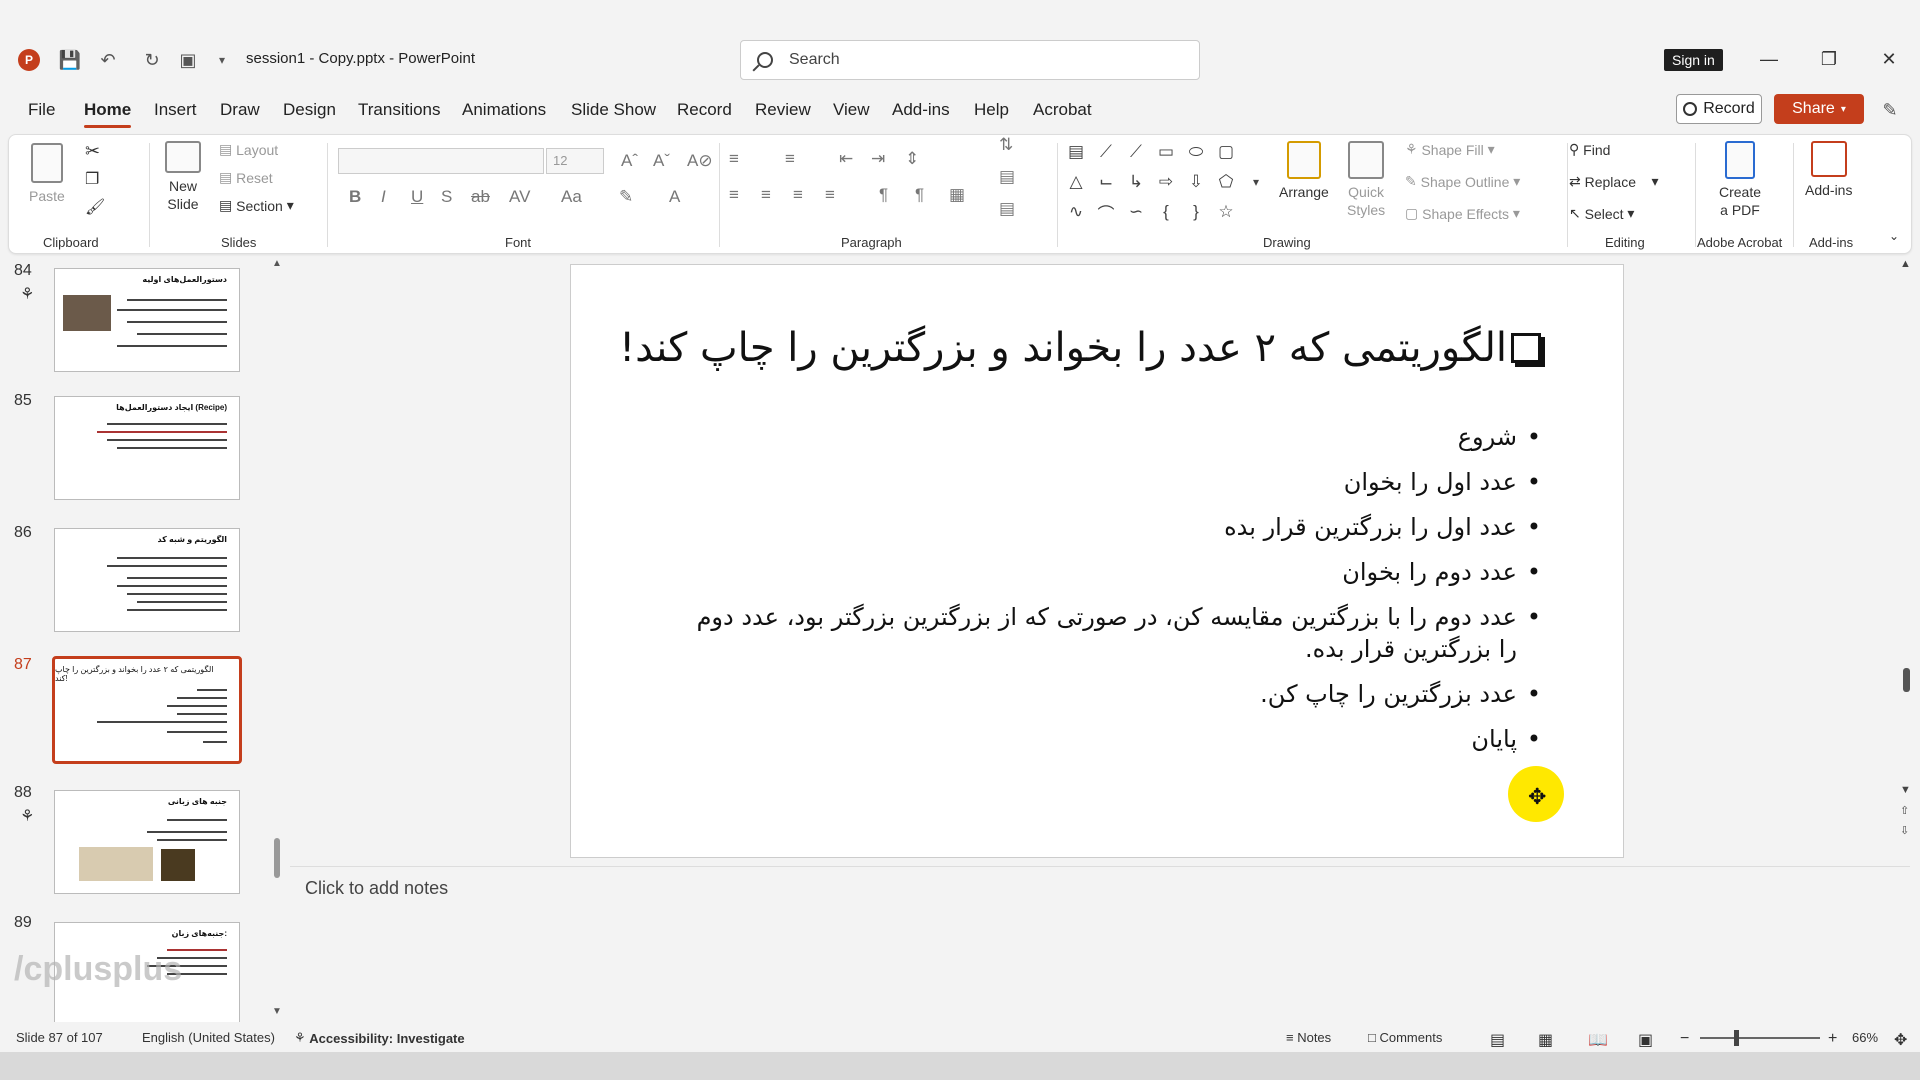 The width and height of the screenshot is (1920, 1080). What do you see at coordinates (734, 159) in the screenshot?
I see `bullets-icon: ≡` at bounding box center [734, 159].